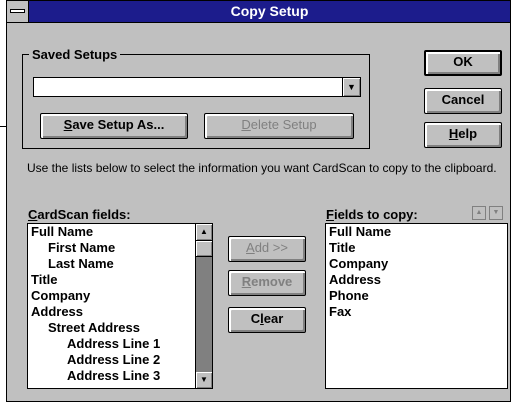 Image resolution: width=511 pixels, height=402 pixels. I want to click on title-bar: Copy Setup, so click(258, 12).